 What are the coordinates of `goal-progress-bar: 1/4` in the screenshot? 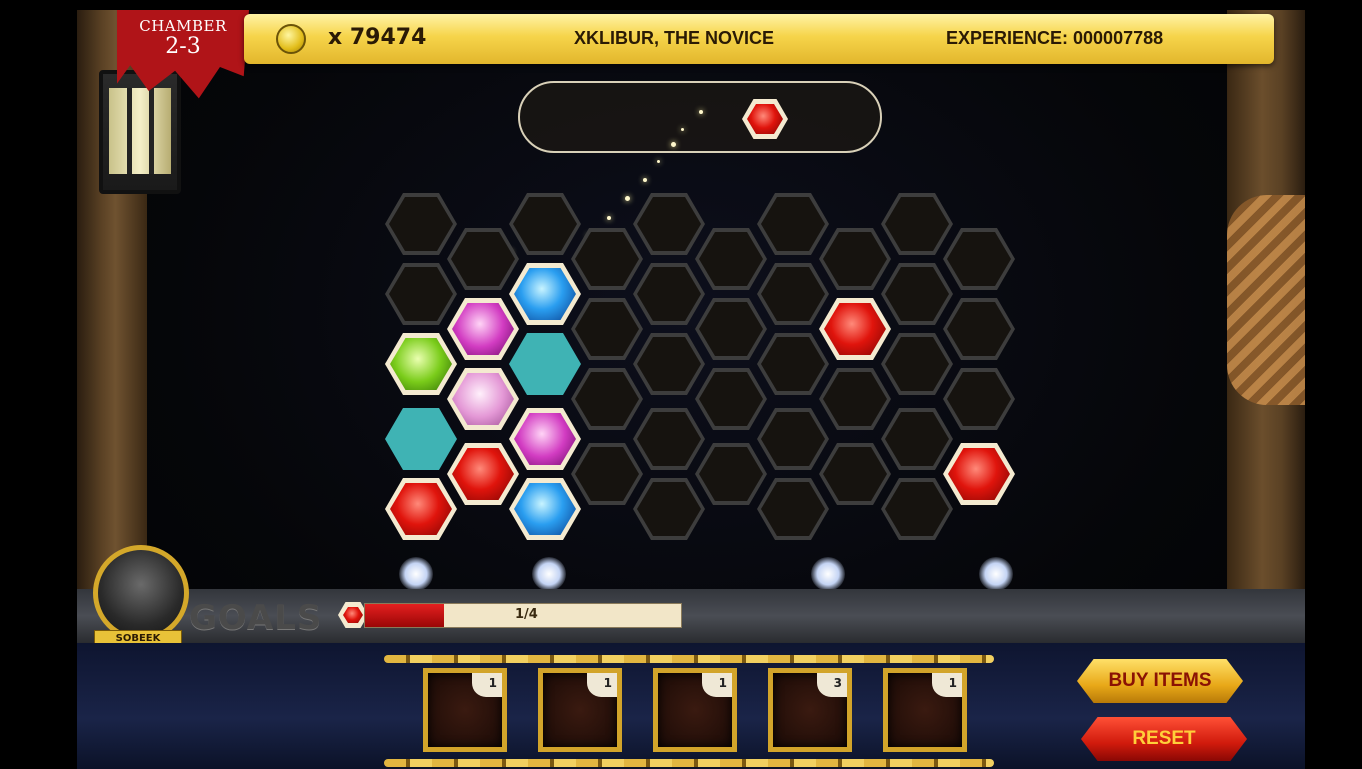 It's located at (523, 615).